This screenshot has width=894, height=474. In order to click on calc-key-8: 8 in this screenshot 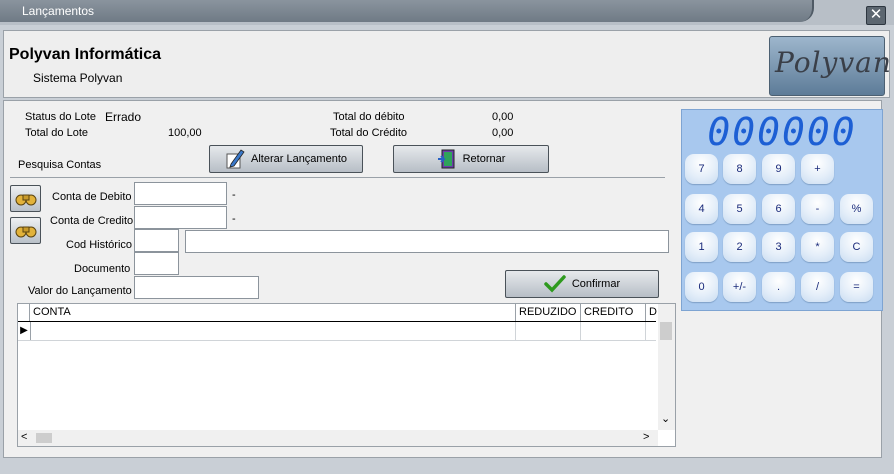, I will do `click(739, 169)`.